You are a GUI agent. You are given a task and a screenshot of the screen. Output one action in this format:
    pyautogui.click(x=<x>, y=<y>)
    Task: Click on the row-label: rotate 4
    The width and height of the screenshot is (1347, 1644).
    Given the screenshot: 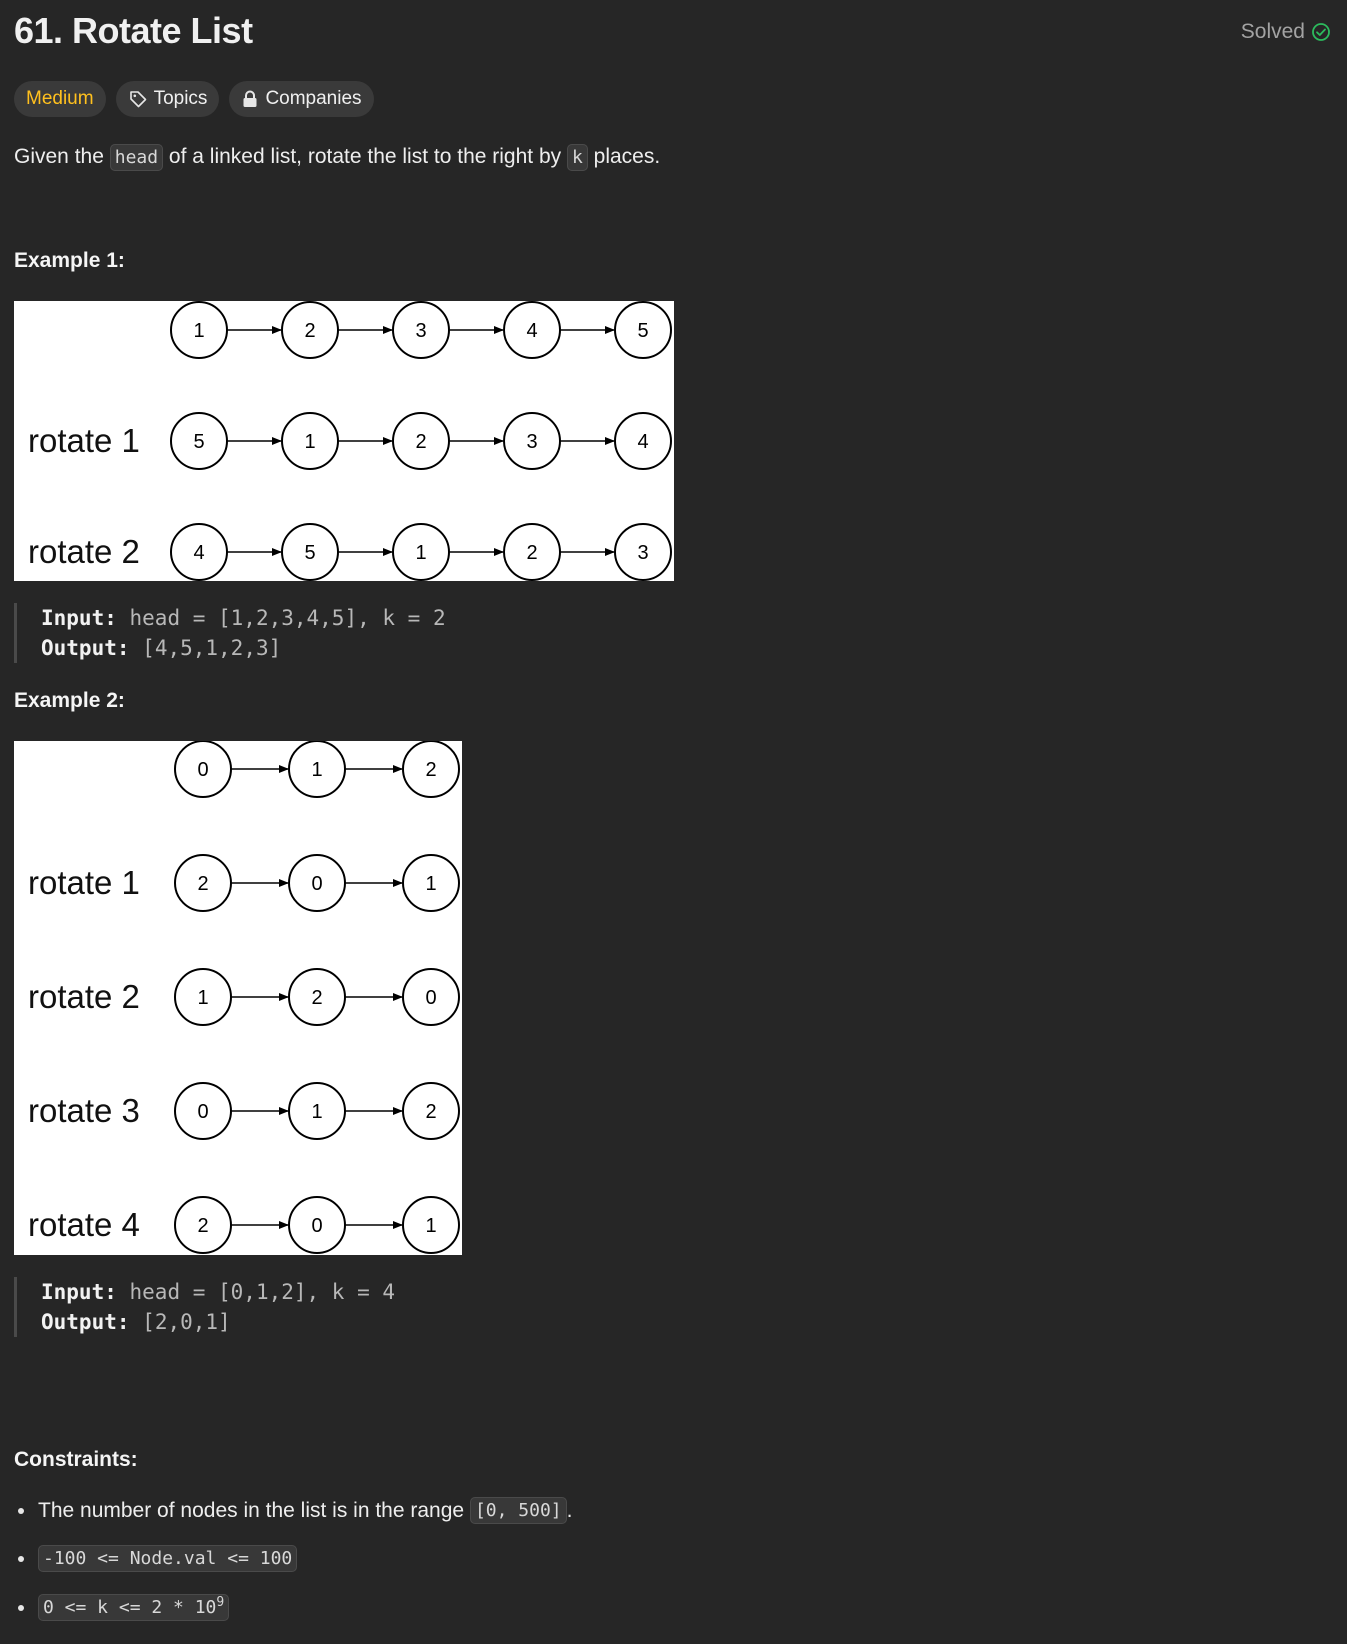 What is the action you would take?
    pyautogui.click(x=84, y=1224)
    